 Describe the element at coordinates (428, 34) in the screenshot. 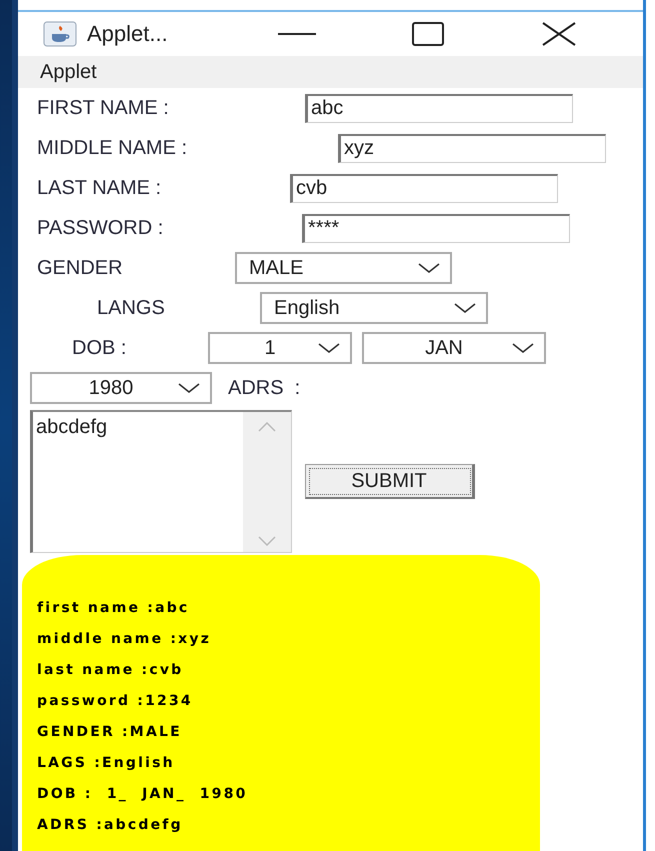

I see `maximize-icon` at that location.